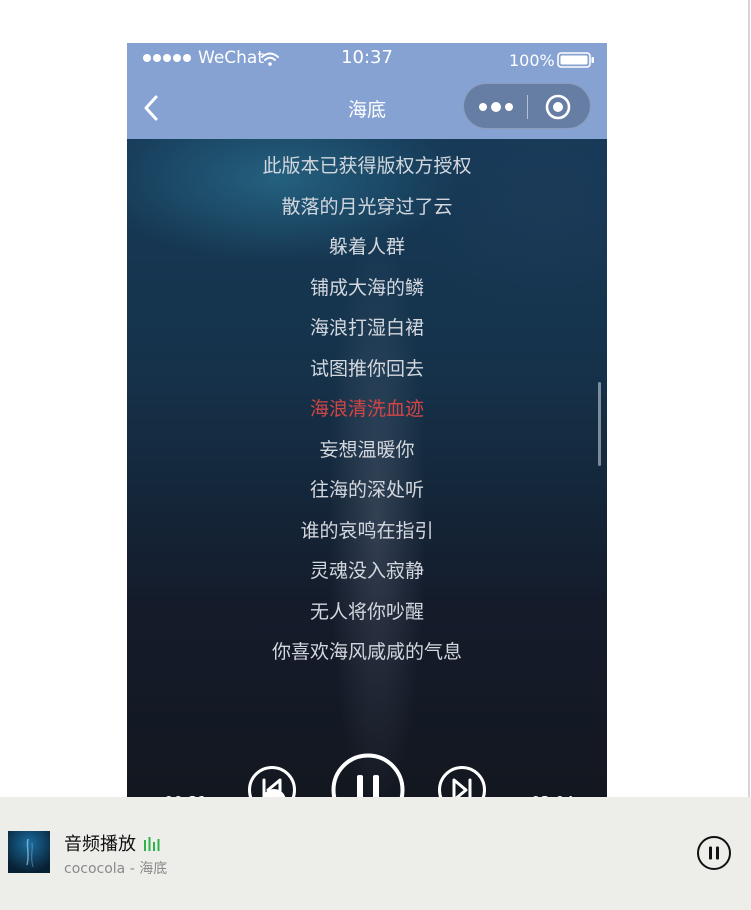 The height and width of the screenshot is (910, 751). What do you see at coordinates (152, 844) in the screenshot?
I see `equalizer-icon` at bounding box center [152, 844].